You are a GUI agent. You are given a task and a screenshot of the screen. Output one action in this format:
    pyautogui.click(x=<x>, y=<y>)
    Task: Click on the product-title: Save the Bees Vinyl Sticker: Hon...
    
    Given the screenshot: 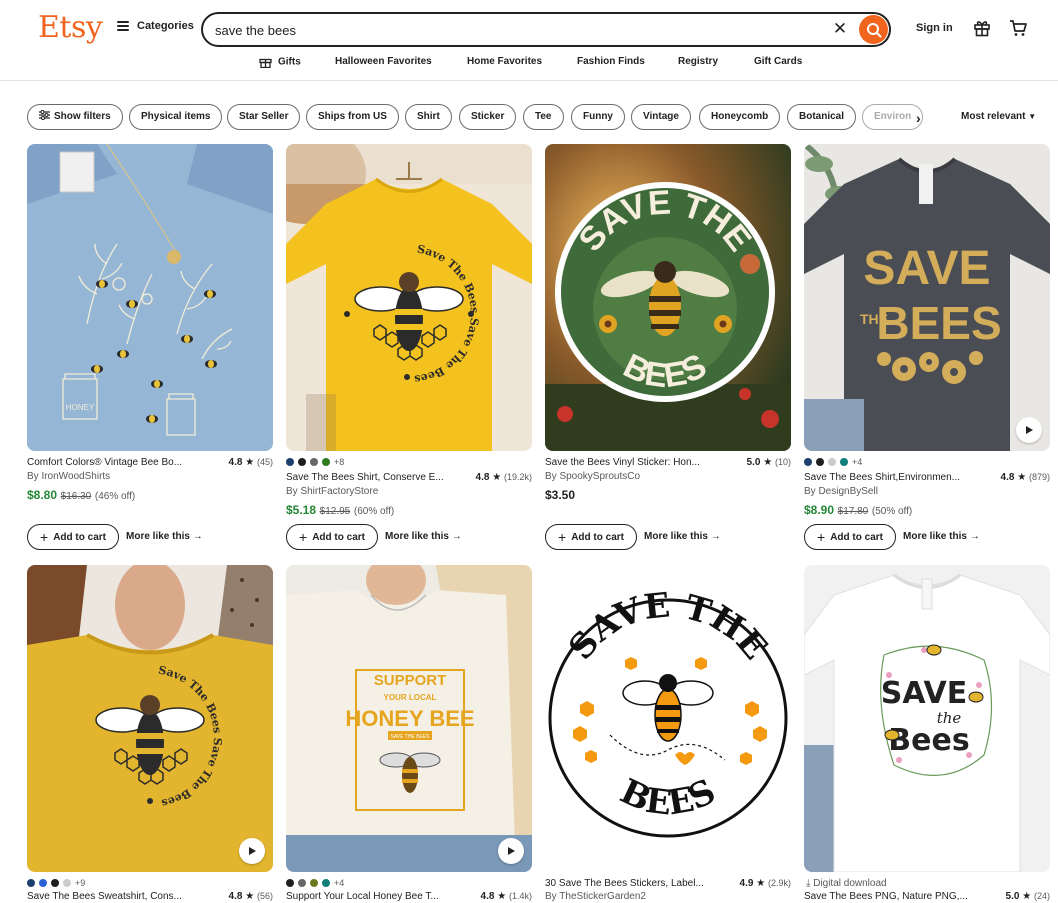 What is the action you would take?
    pyautogui.click(x=637, y=462)
    